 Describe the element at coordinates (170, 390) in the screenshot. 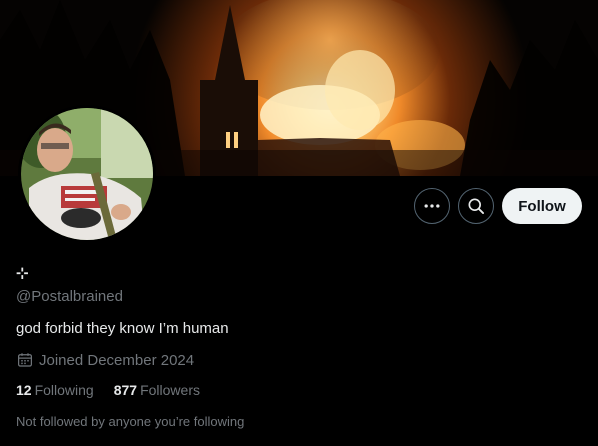

I see `followers-label: Followers` at that location.